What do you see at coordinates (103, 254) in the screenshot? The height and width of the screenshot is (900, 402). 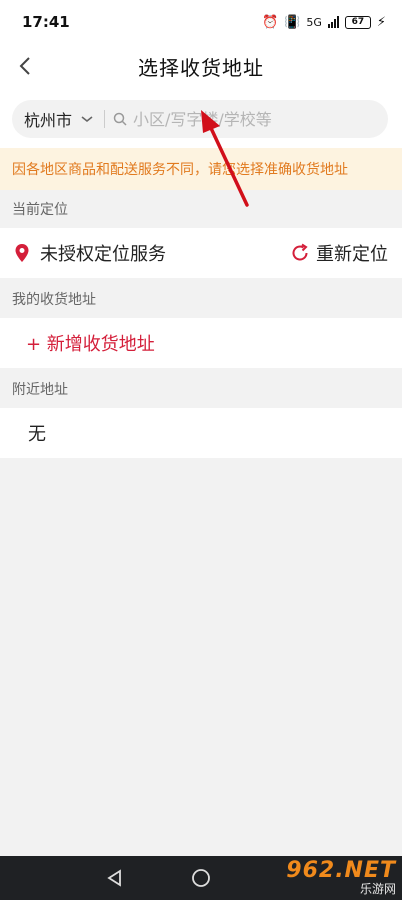 I see `location-status: 未授权定位服务` at bounding box center [103, 254].